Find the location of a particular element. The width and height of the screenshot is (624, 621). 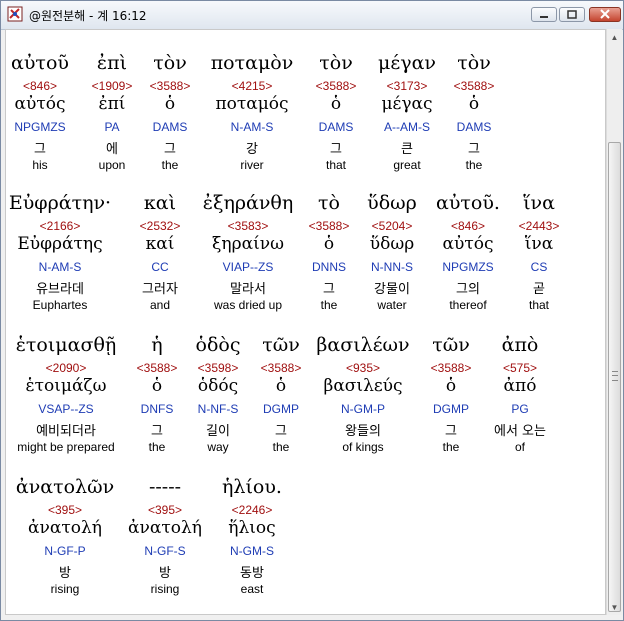

greek-word: ἵνα is located at coordinates (539, 203).